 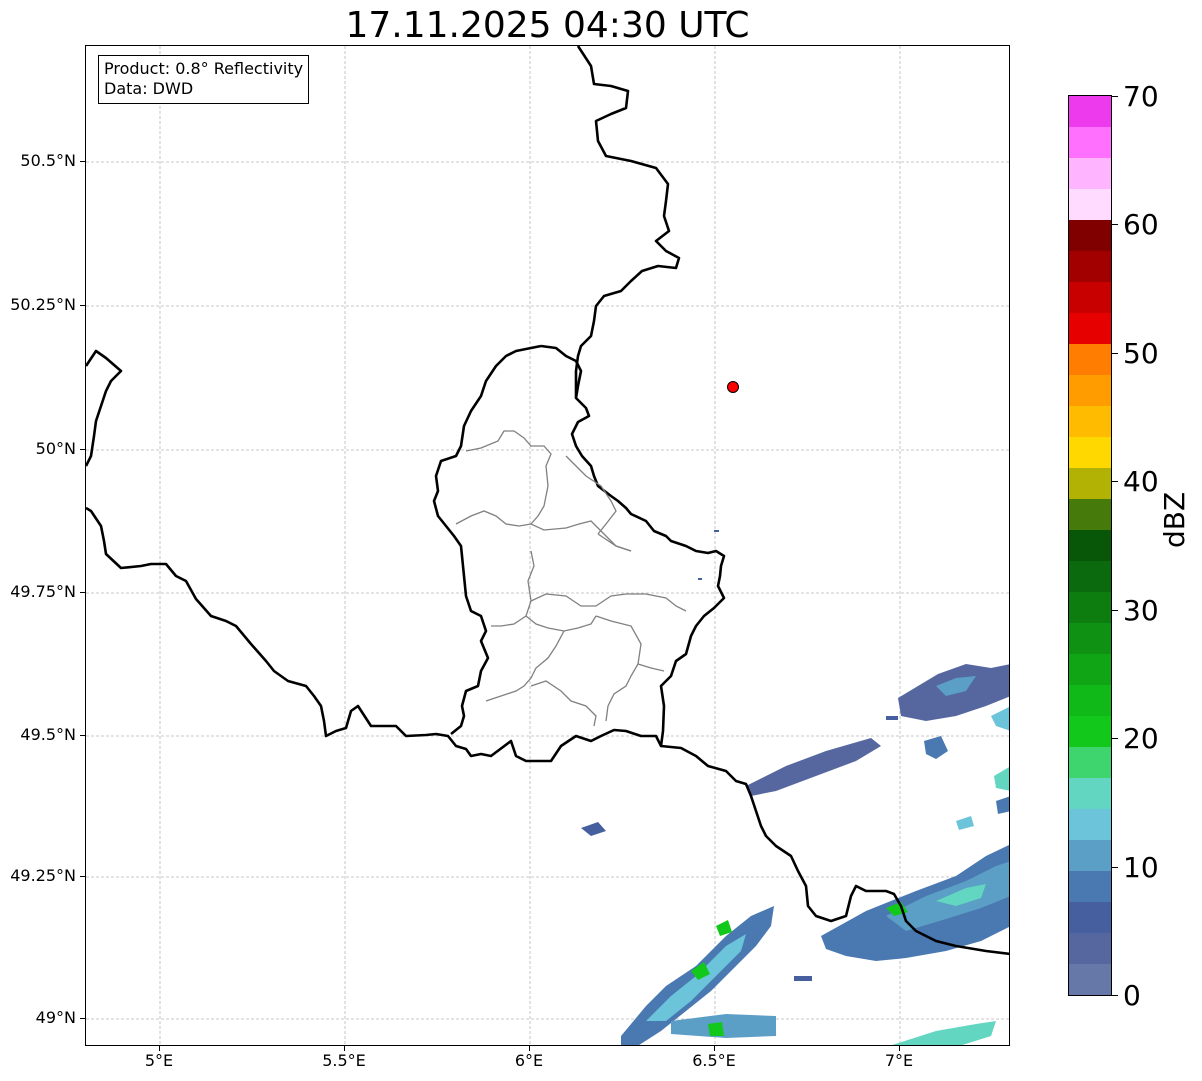 What do you see at coordinates (55, 1017) in the screenshot?
I see `y-tick-label-49: 49°N` at bounding box center [55, 1017].